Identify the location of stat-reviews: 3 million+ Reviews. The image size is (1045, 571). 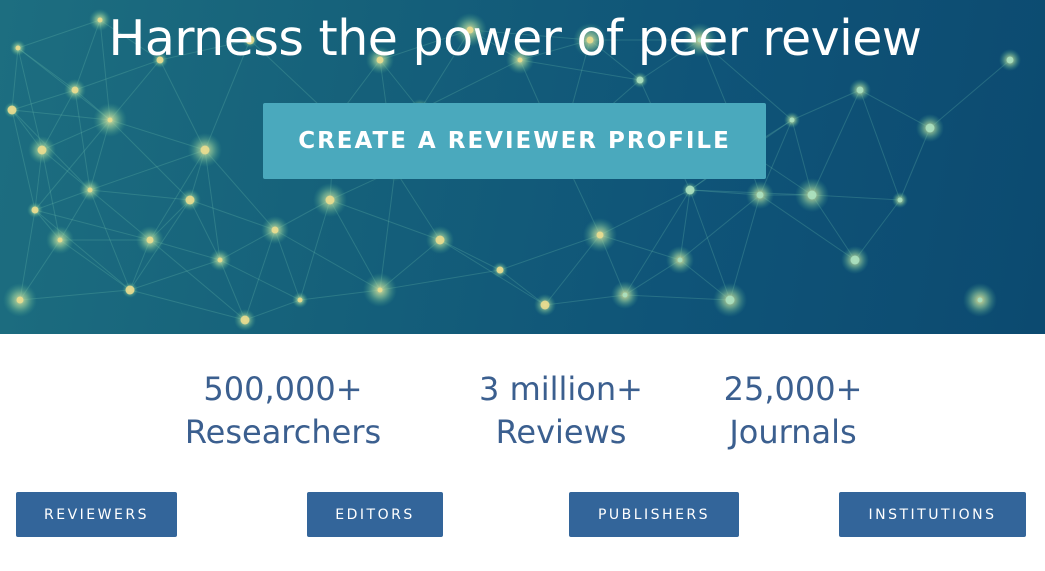
(561, 411).